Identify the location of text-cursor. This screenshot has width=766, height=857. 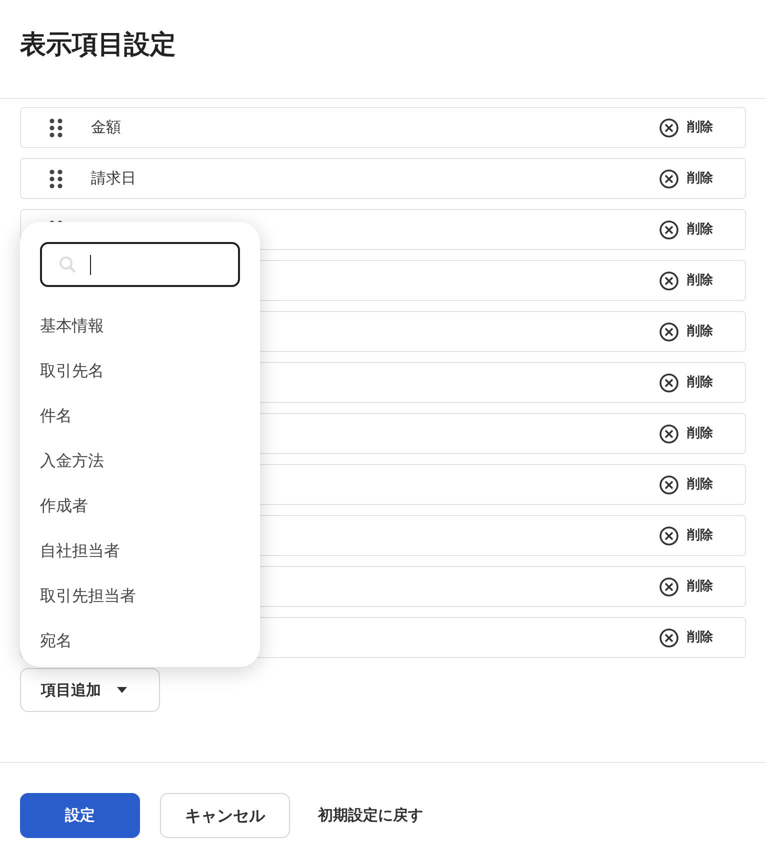
(90, 264).